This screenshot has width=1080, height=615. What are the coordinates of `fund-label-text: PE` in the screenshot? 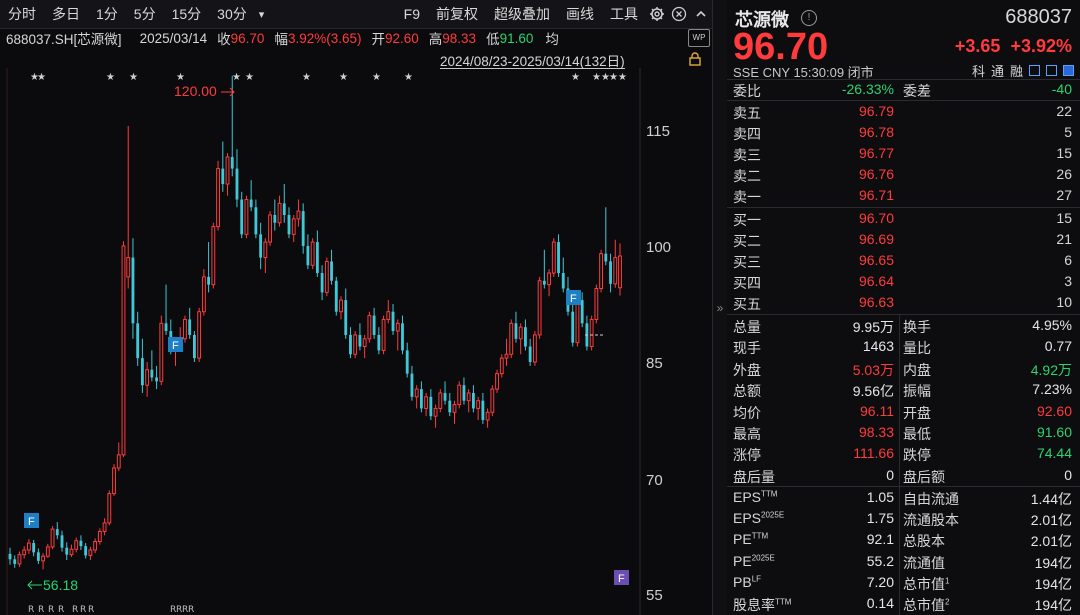 It's located at (742, 560).